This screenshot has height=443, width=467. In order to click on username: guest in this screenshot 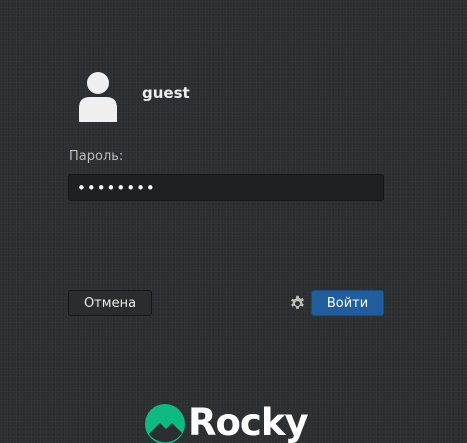, I will do `click(166, 93)`.